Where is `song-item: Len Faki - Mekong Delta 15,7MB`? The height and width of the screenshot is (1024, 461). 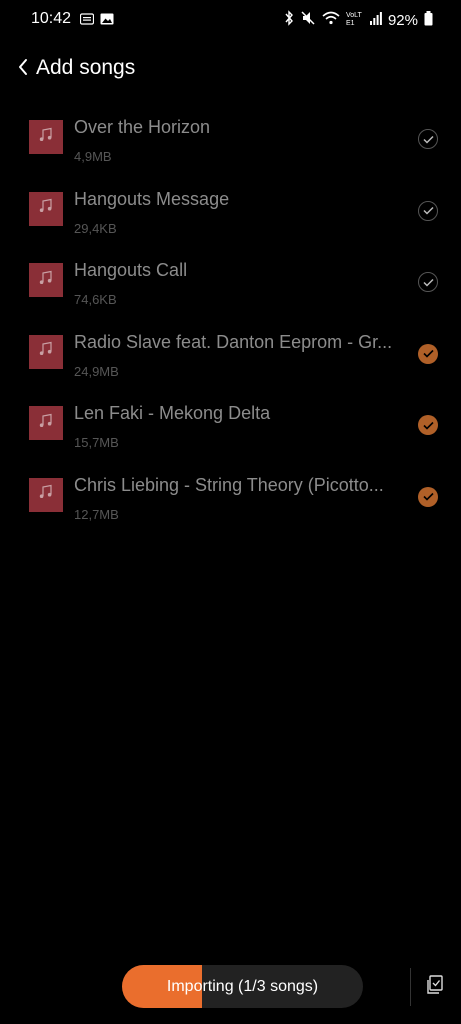
song-item: Len Faki - Mekong Delta 15,7MB is located at coordinates (230, 425).